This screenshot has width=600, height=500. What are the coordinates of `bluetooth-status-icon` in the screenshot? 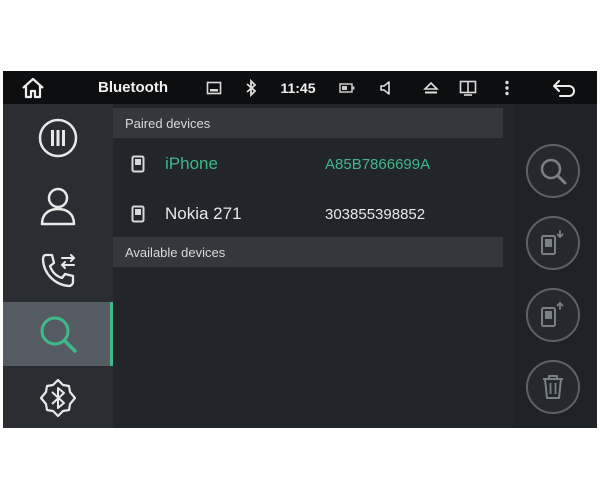 It's located at (251, 87).